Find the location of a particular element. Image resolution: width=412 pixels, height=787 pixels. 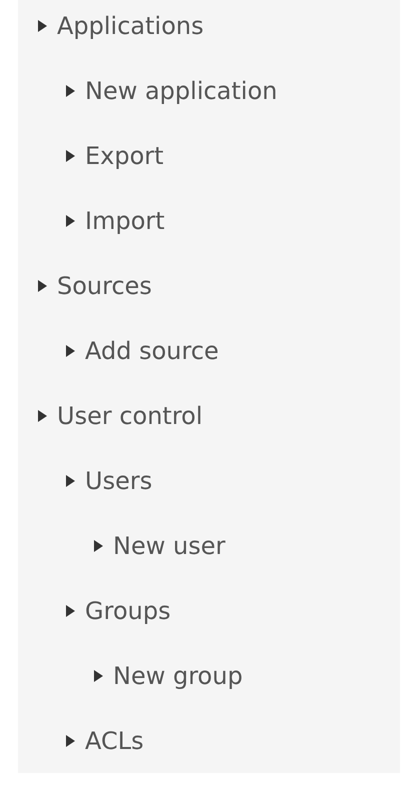

tree-item: Applications is located at coordinates (121, 26).